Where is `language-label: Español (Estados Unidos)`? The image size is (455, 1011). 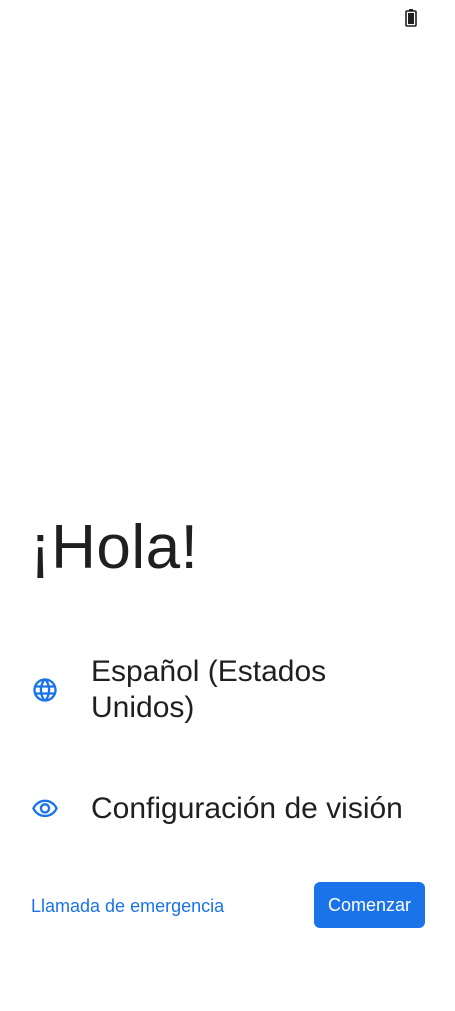 language-label: Español (Estados Unidos) is located at coordinates (209, 689).